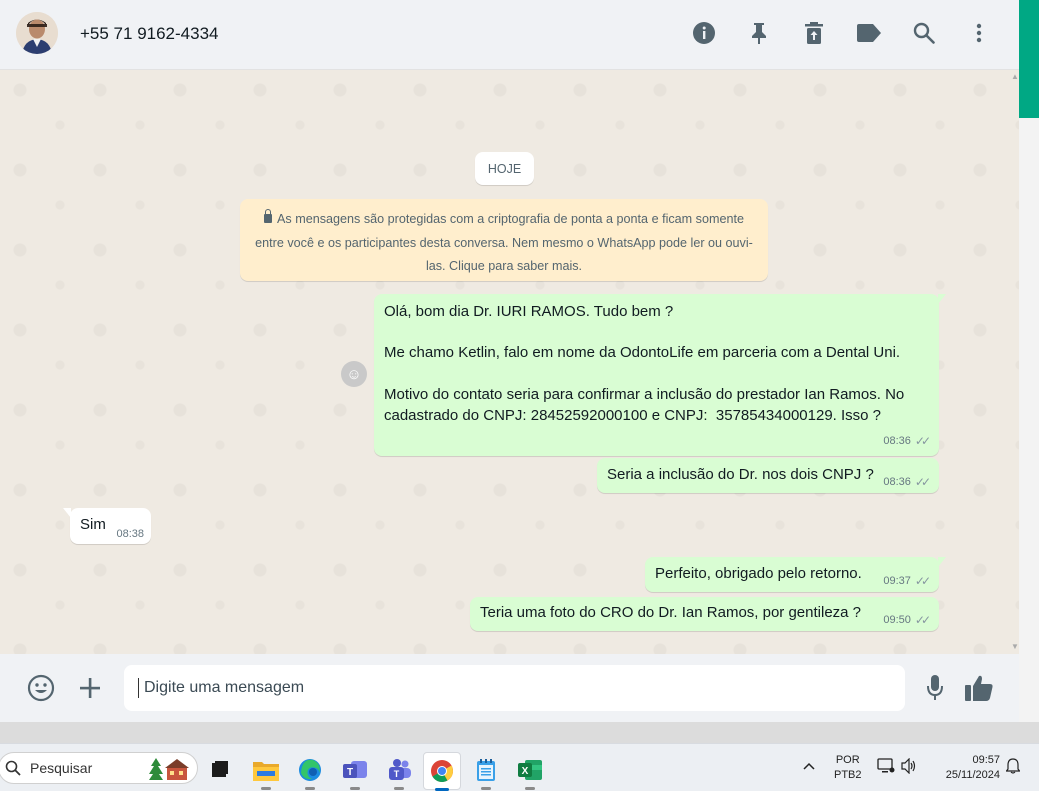 The height and width of the screenshot is (791, 1039). I want to click on contact-avatar, so click(37, 33).